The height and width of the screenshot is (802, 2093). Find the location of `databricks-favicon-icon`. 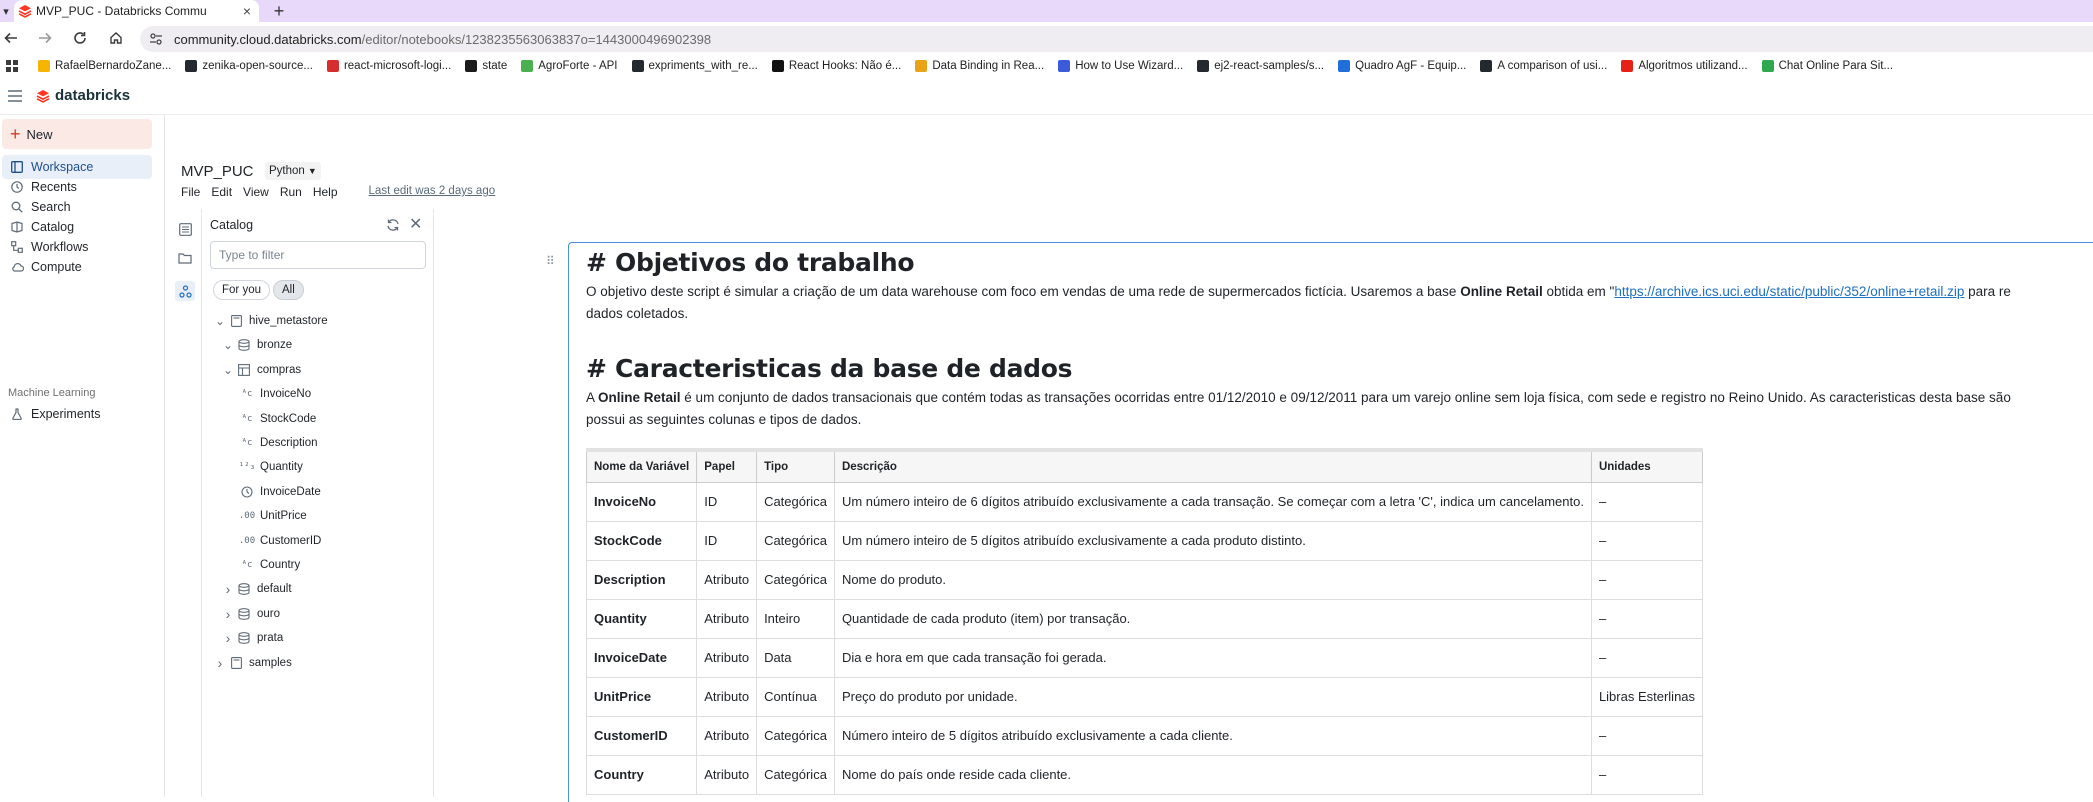

databricks-favicon-icon is located at coordinates (25, 11).